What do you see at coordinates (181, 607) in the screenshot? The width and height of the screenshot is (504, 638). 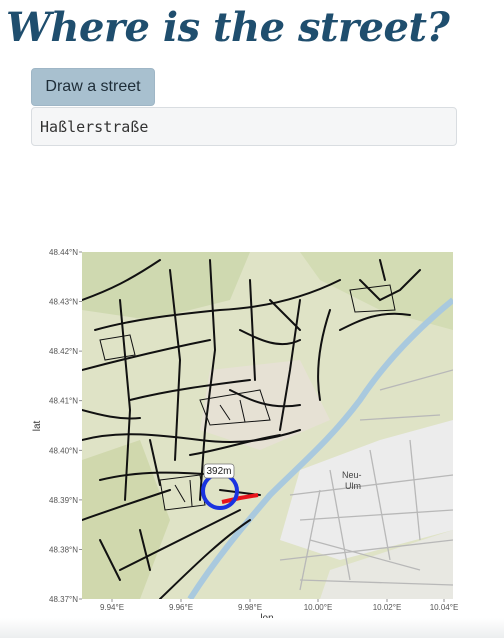 I see `x-tick-label: 9.96°E` at bounding box center [181, 607].